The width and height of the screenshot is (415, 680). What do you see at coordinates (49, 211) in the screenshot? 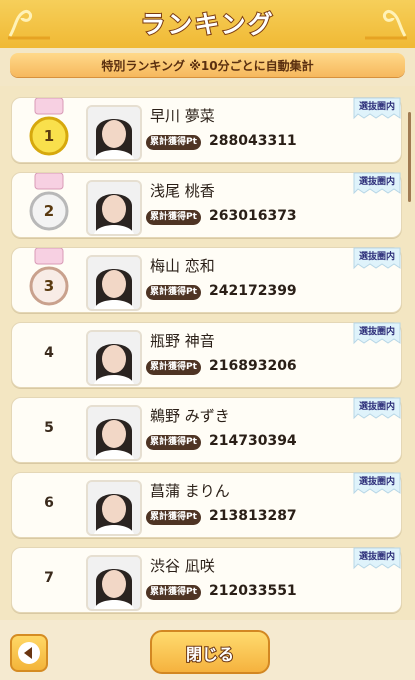
I see `rank-number: 2` at bounding box center [49, 211].